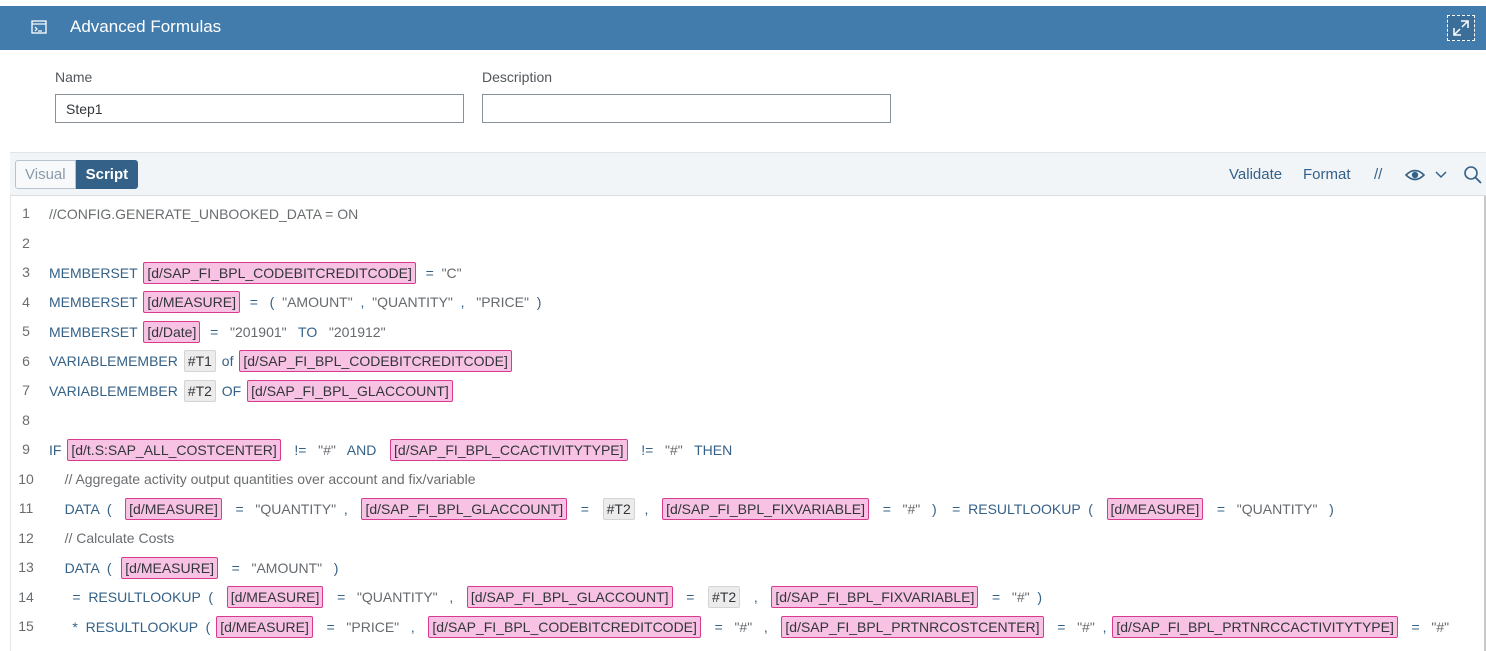 This screenshot has width=1486, height=651. I want to click on line-number: 1, so click(26, 213).